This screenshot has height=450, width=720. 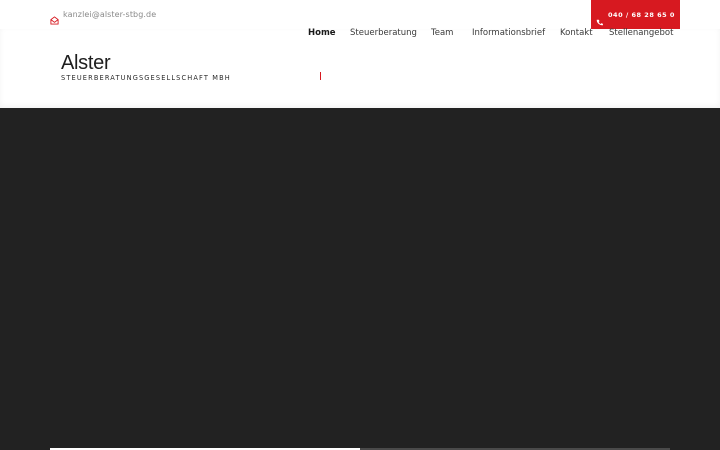 What do you see at coordinates (641, 34) in the screenshot?
I see `nav-item-stellenangebot: Stellenangebot` at bounding box center [641, 34].